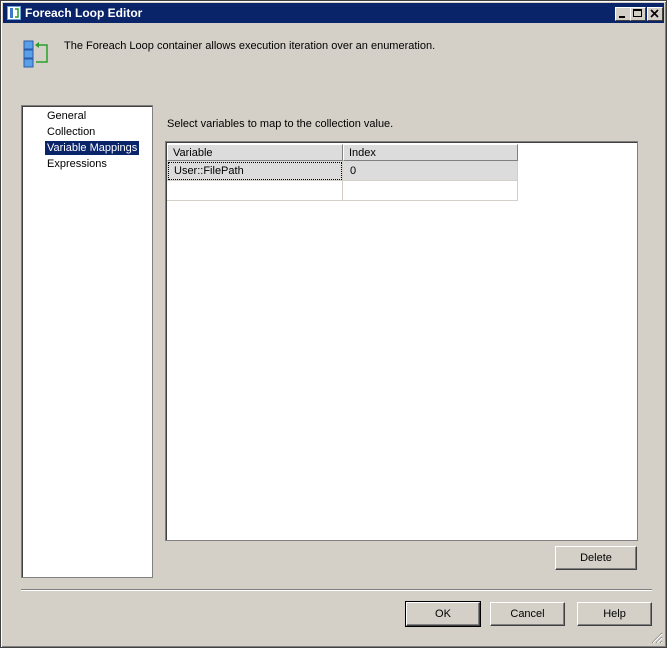 This screenshot has height=648, width=667. Describe the element at coordinates (430, 191) in the screenshot. I see `cell-index-new` at that location.